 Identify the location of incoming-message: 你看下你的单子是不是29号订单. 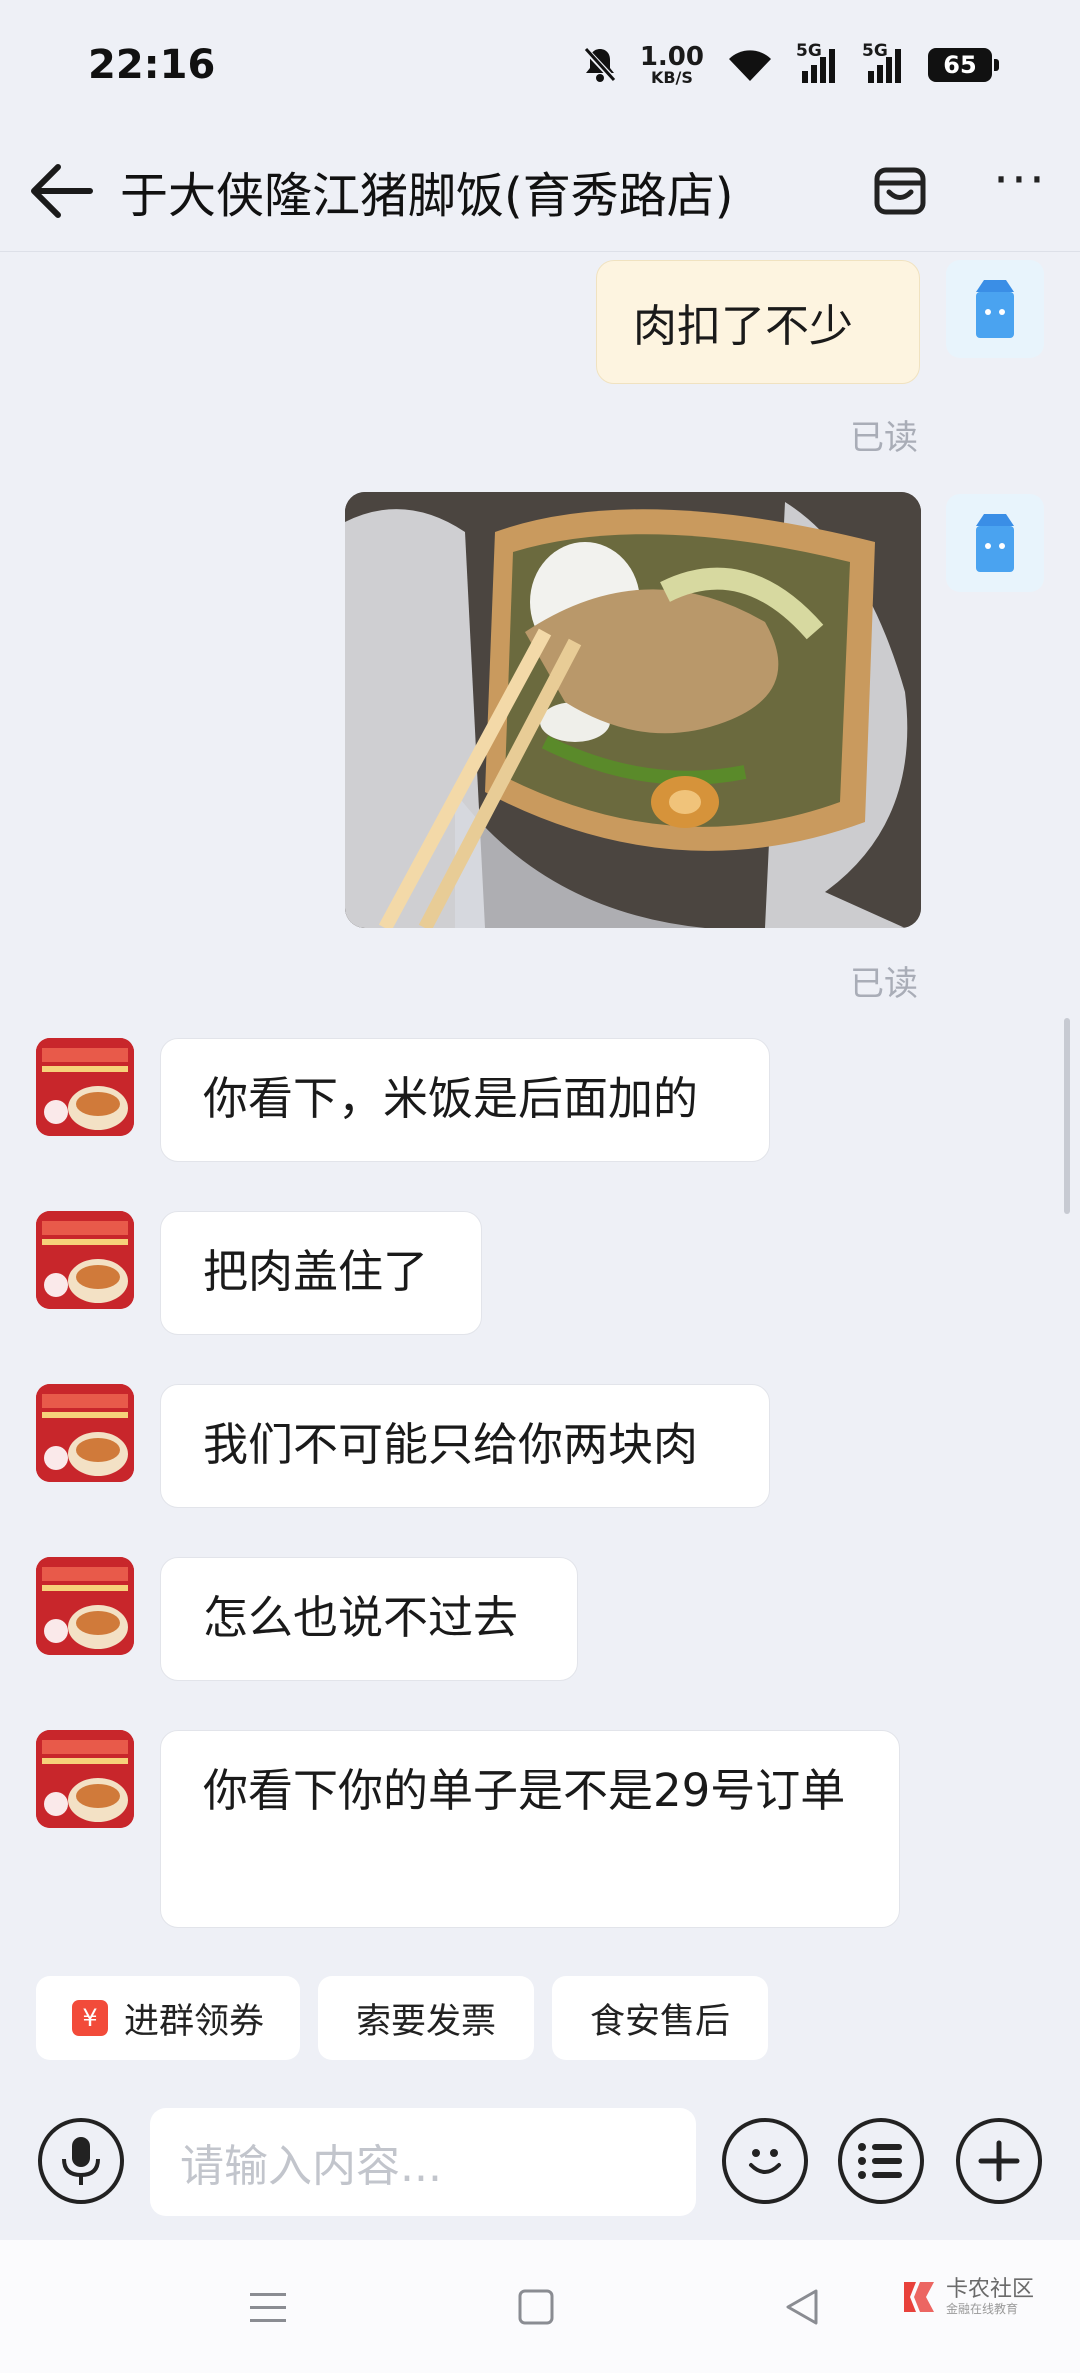
(530, 1829).